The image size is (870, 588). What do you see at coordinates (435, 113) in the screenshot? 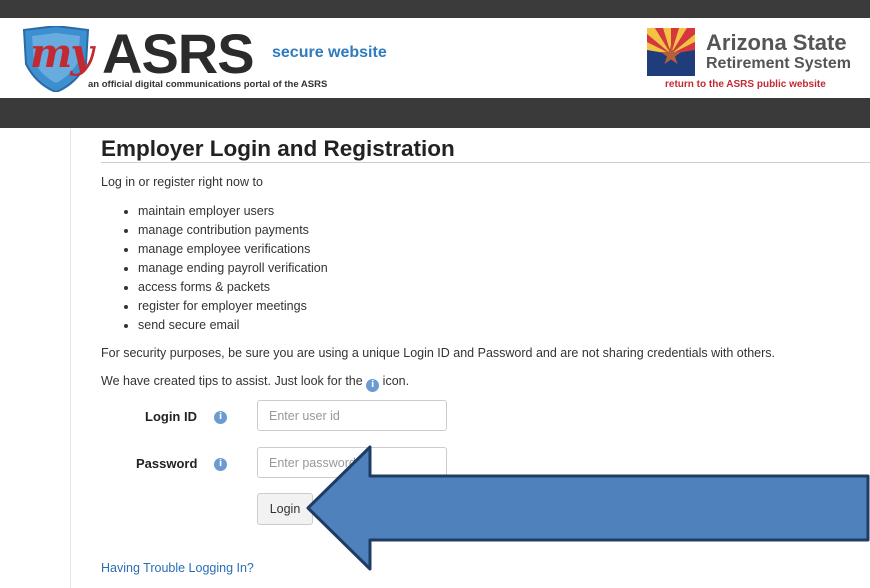
I see `nav-bar` at bounding box center [435, 113].